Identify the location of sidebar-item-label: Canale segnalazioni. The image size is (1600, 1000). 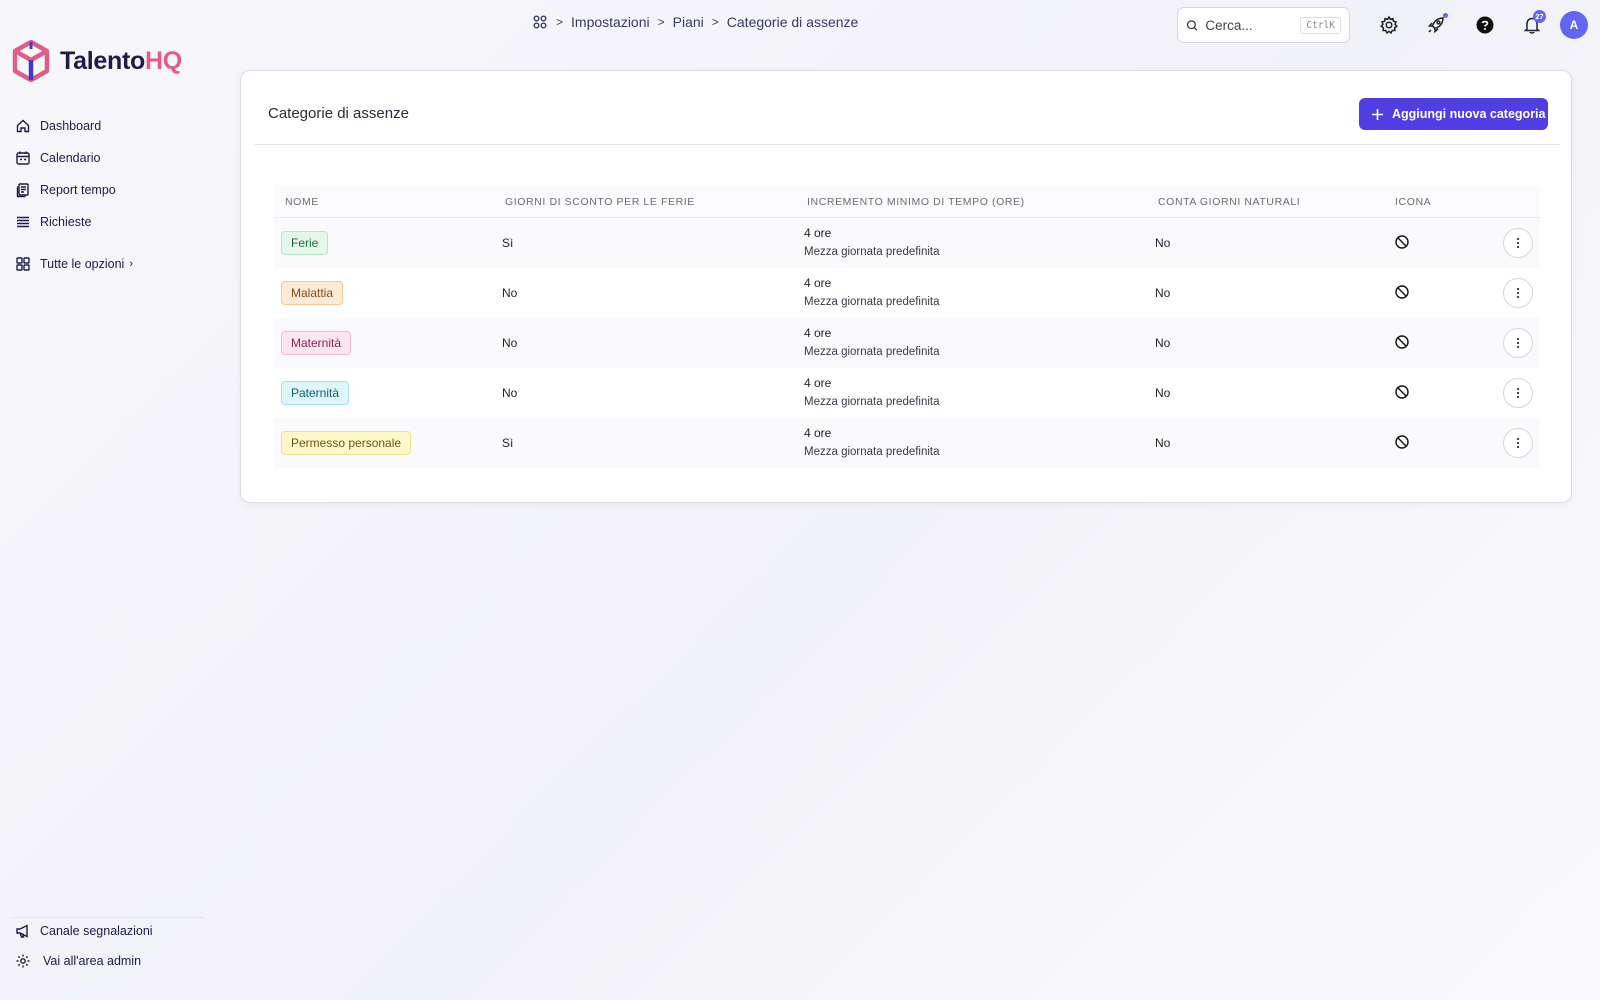
(96, 931).